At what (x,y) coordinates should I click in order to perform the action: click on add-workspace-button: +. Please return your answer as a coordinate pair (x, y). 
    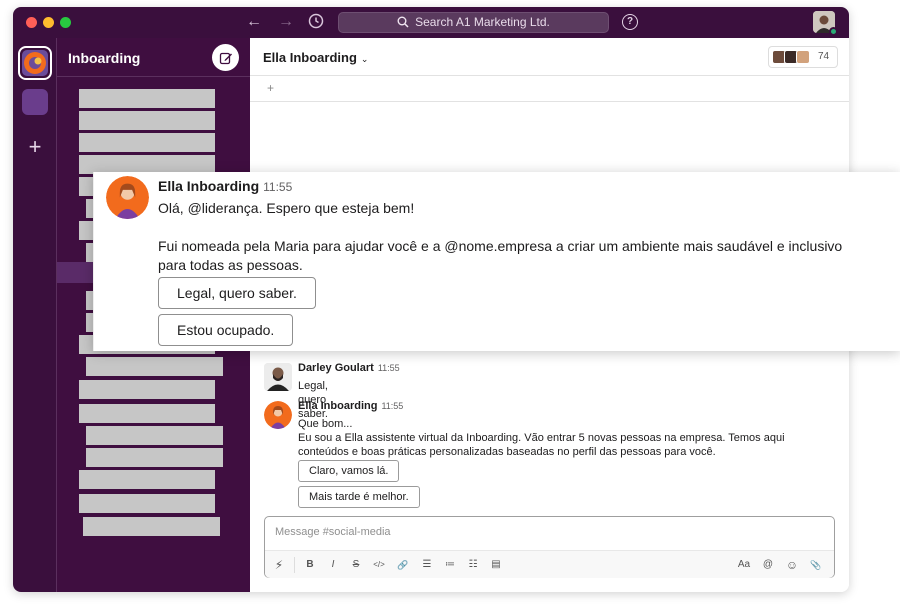
    Looking at the image, I should click on (35, 147).